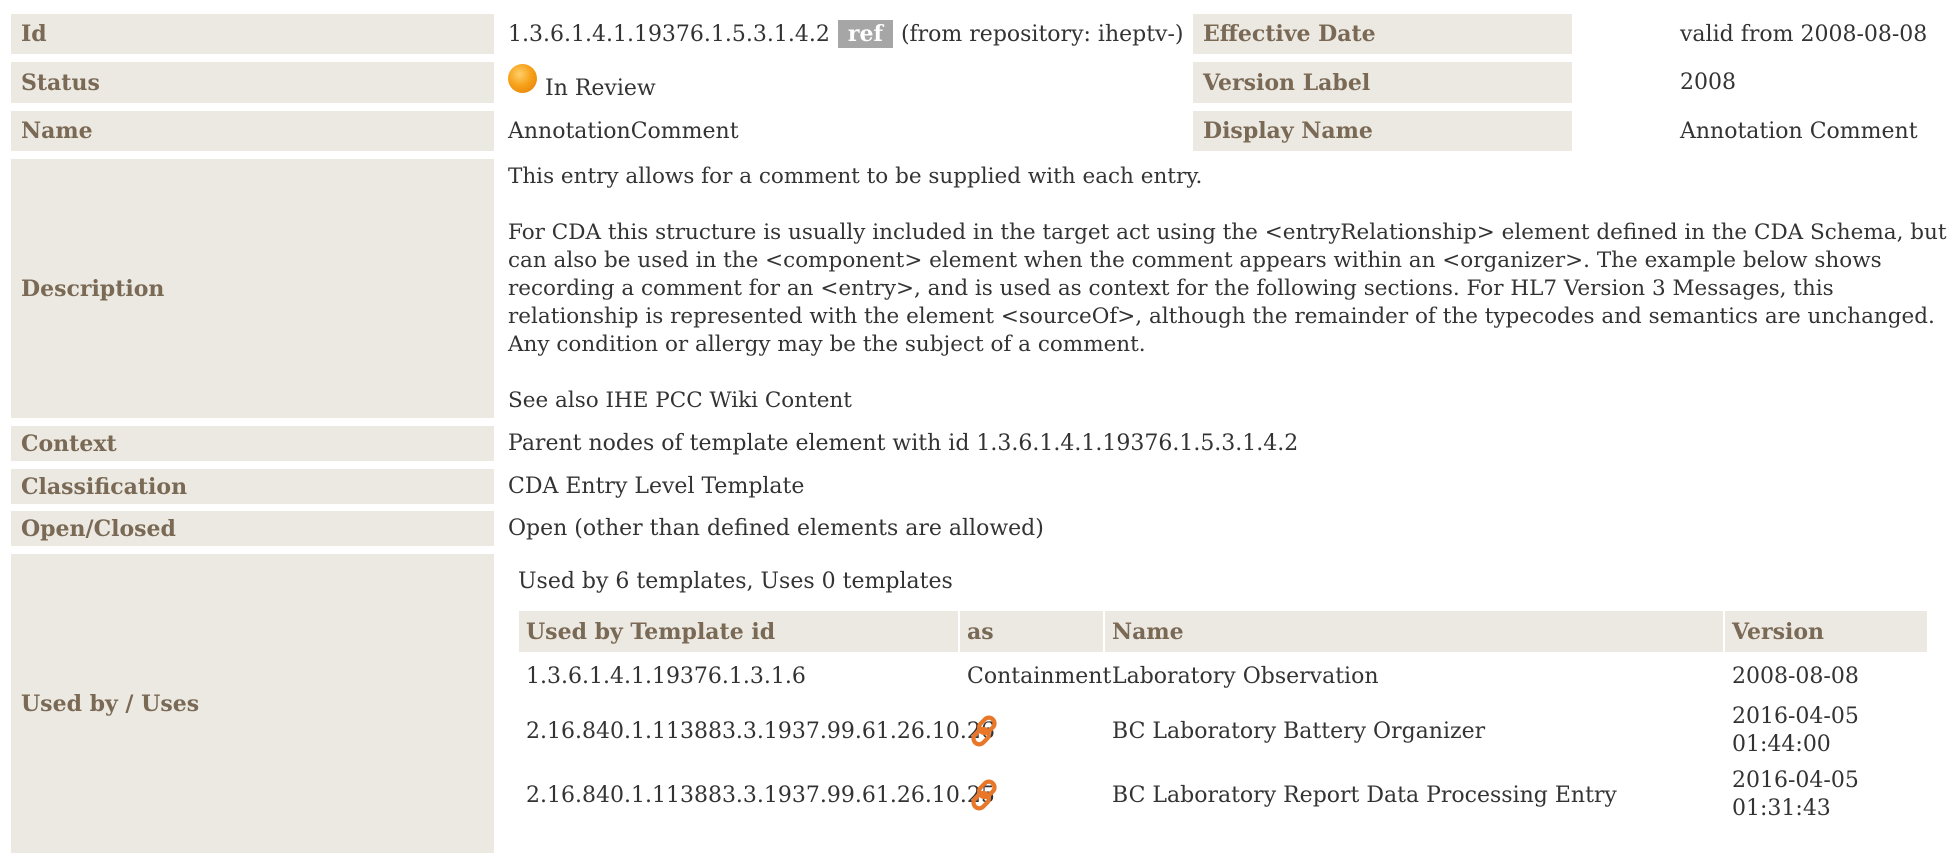  I want to click on status-value: In Review, so click(600, 88).